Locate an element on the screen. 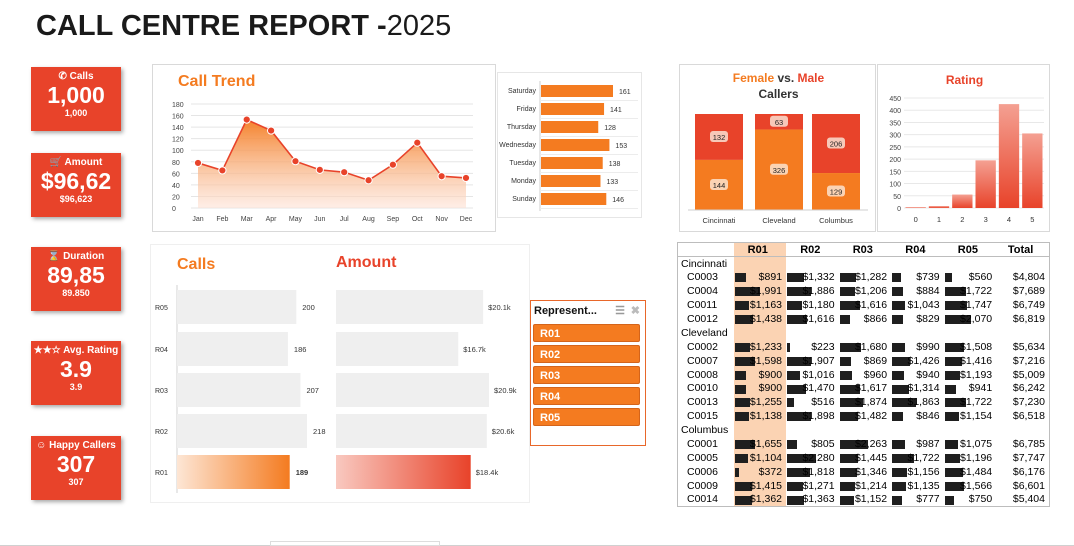 The height and width of the screenshot is (546, 1074). slicer-item-r03: R03 is located at coordinates (586, 375).